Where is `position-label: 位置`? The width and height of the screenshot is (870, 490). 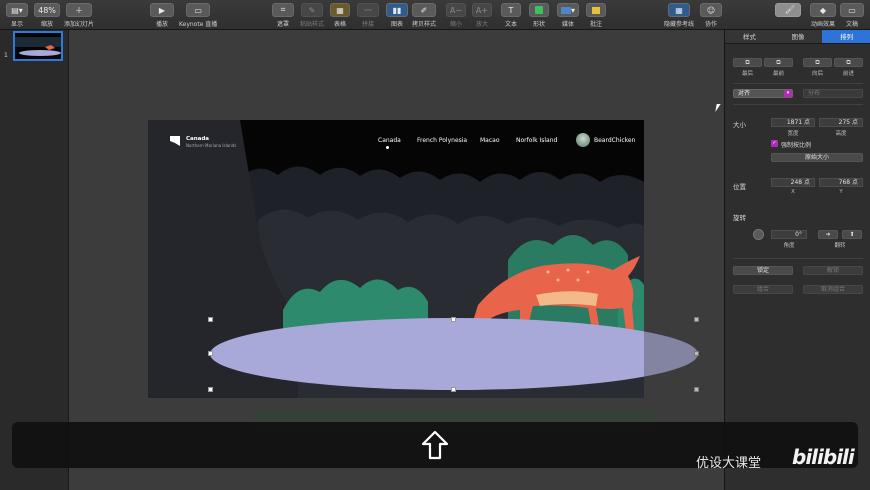 position-label: 位置 is located at coordinates (739, 187).